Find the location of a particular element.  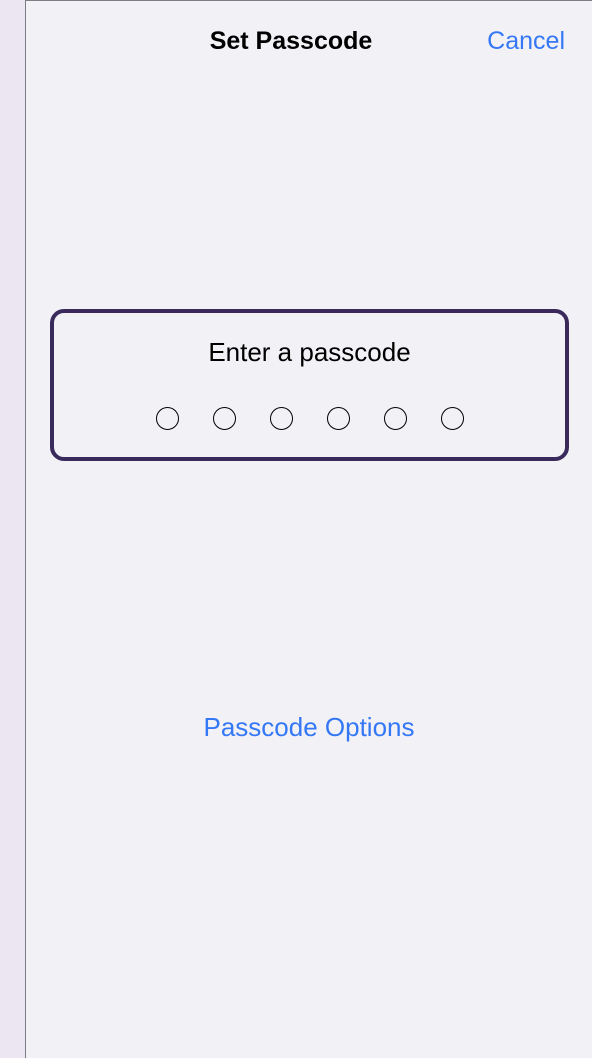

passcode-prompt: Enter a passcode is located at coordinates (309, 352).